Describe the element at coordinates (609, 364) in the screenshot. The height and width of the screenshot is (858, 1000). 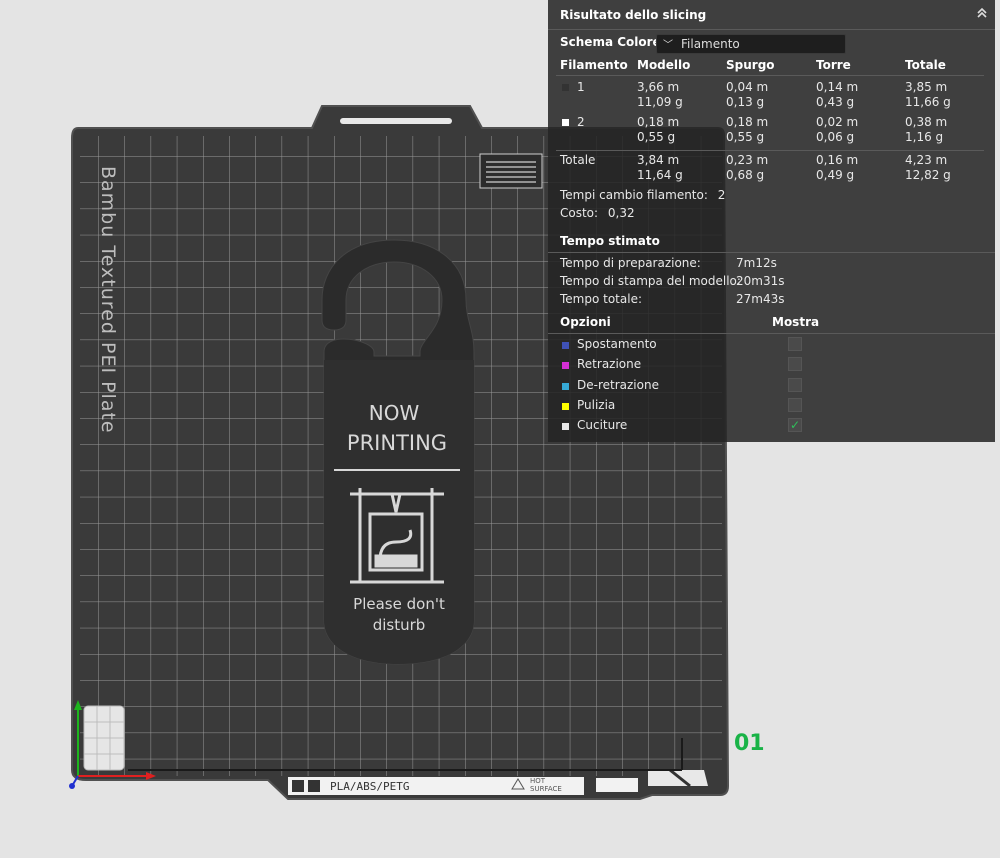
I see `option-label: Retrazione` at that location.